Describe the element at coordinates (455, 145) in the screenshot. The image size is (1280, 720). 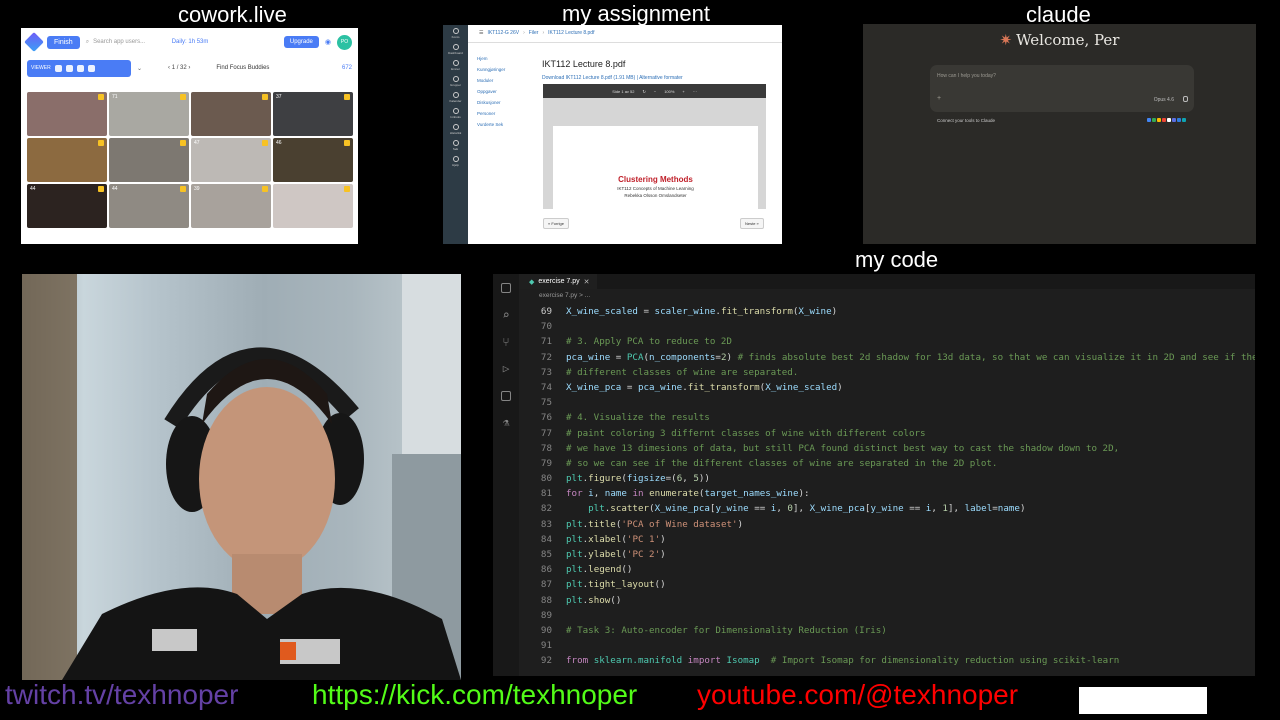
I see `nav-item: Søk` at that location.